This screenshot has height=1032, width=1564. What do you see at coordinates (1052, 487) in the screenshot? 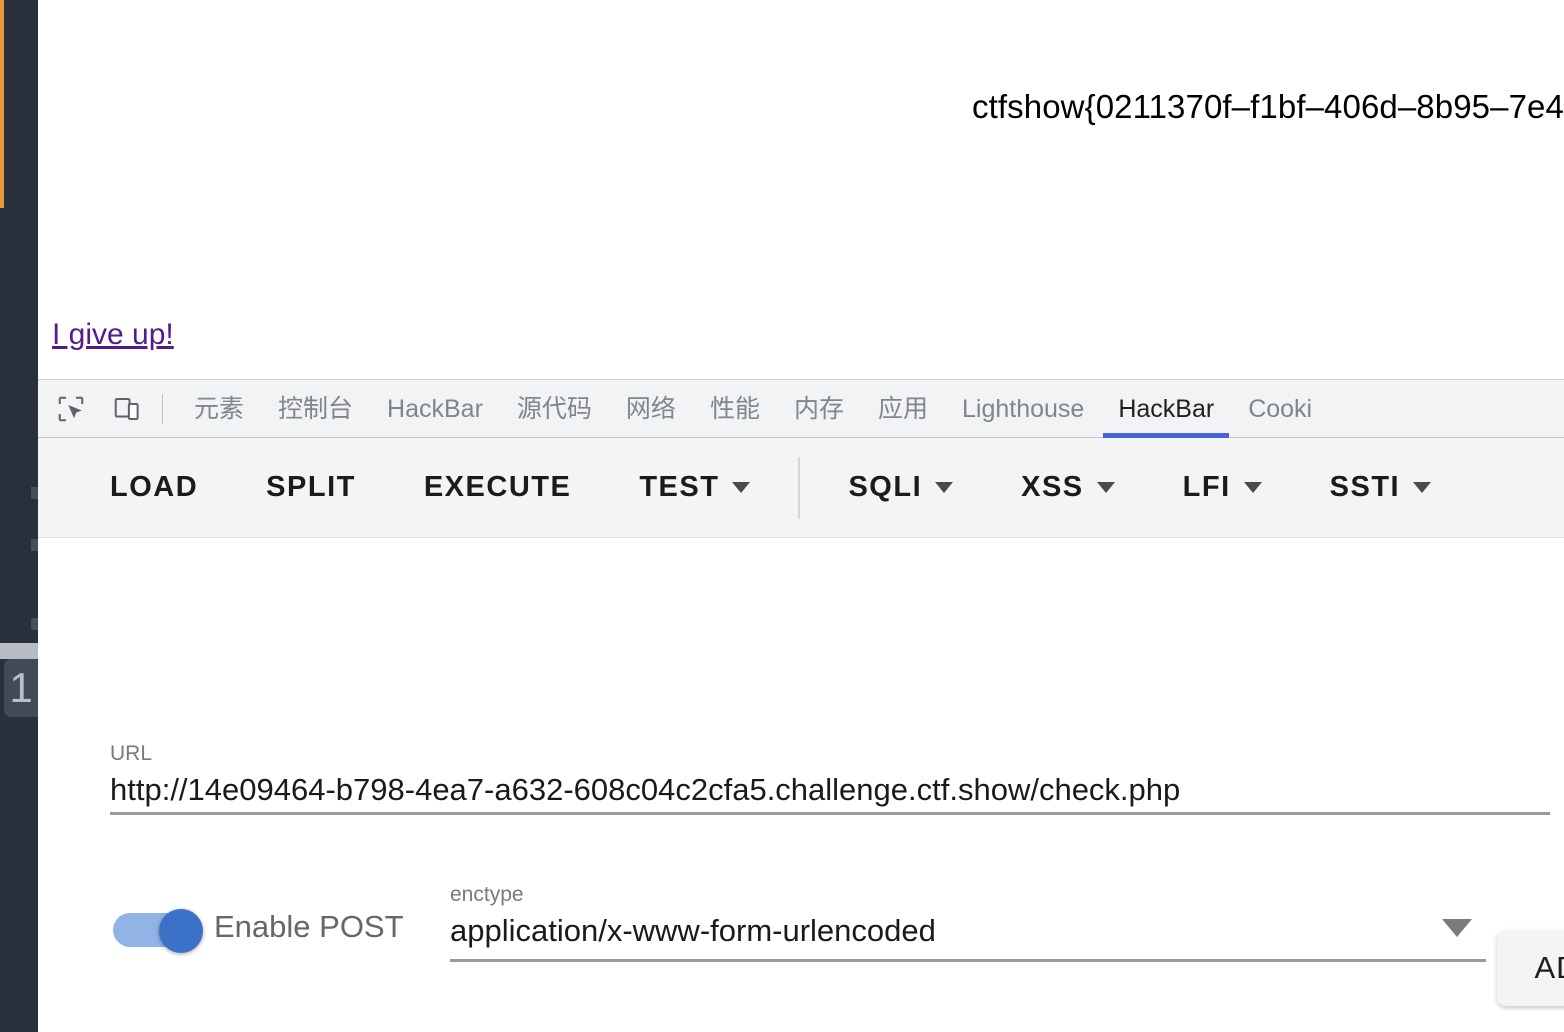
I see `hackbar-xss-label: XSS` at bounding box center [1052, 487].